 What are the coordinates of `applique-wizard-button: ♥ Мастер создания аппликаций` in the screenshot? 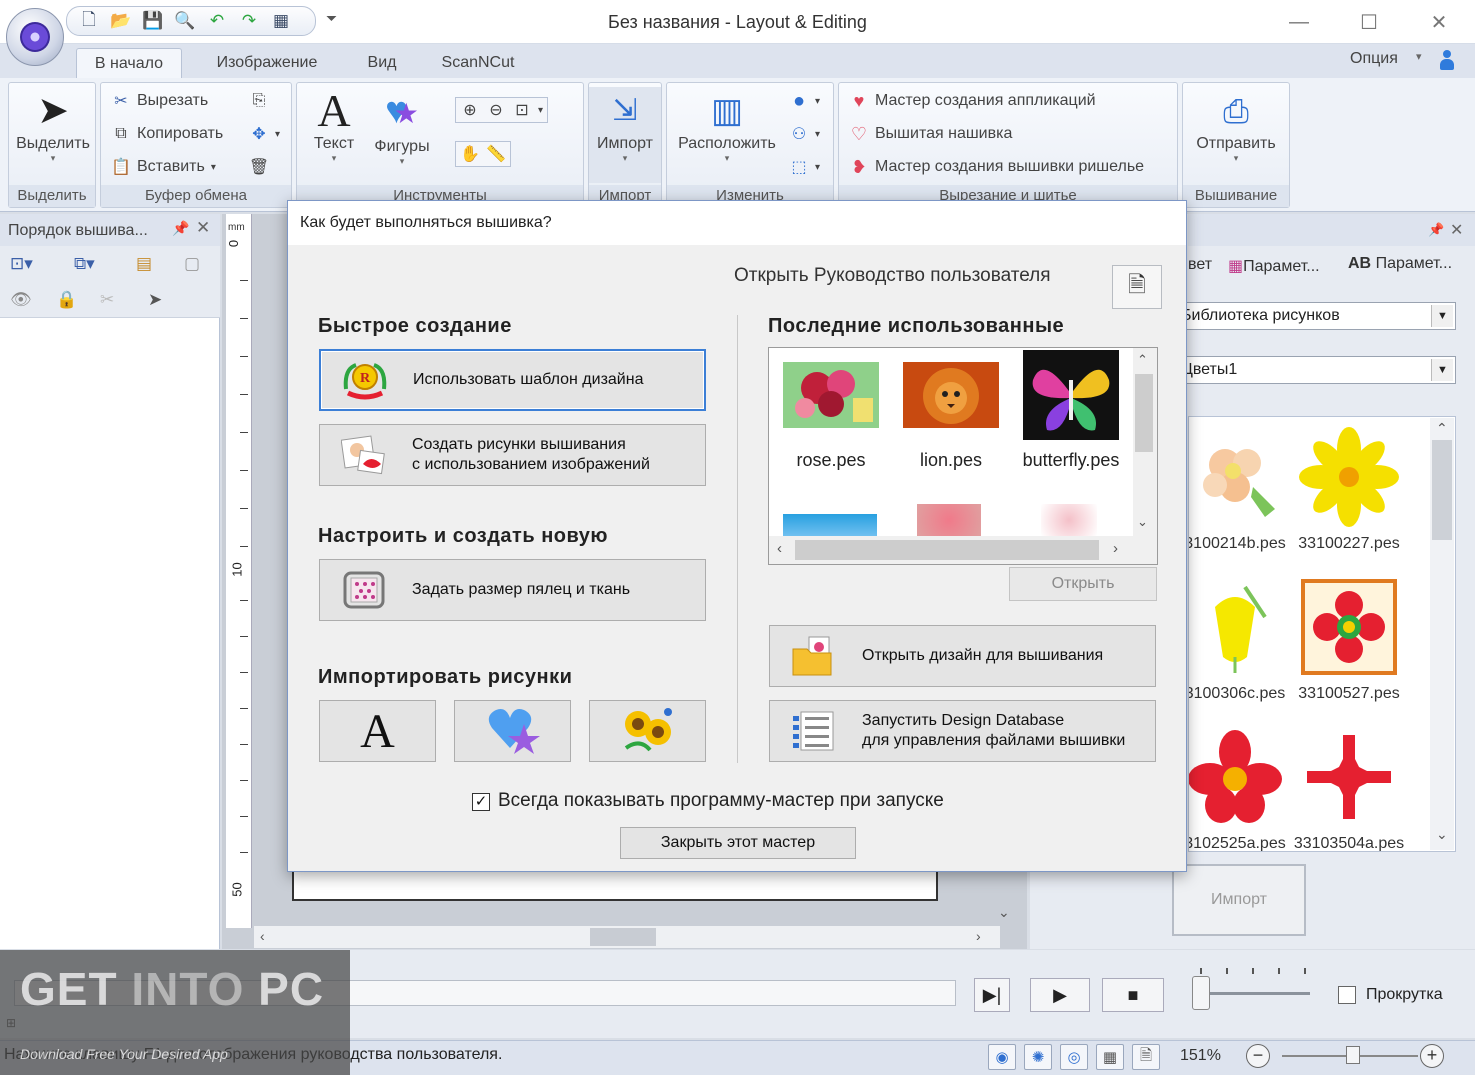 It's located at (972, 101).